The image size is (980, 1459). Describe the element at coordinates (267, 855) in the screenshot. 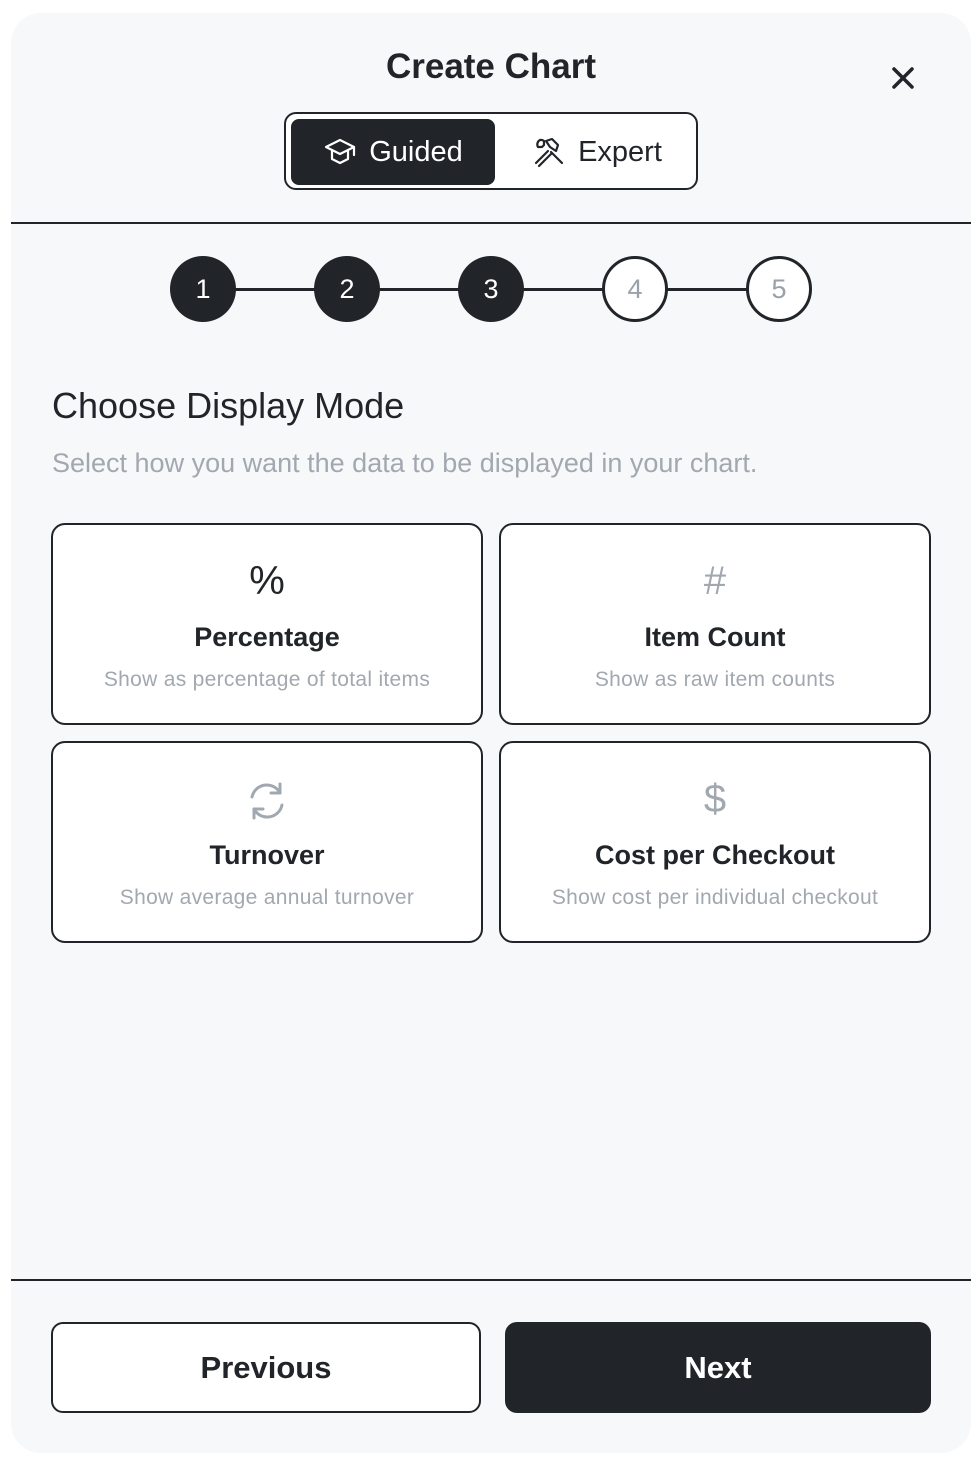

I see `option-title: Turnover` at that location.